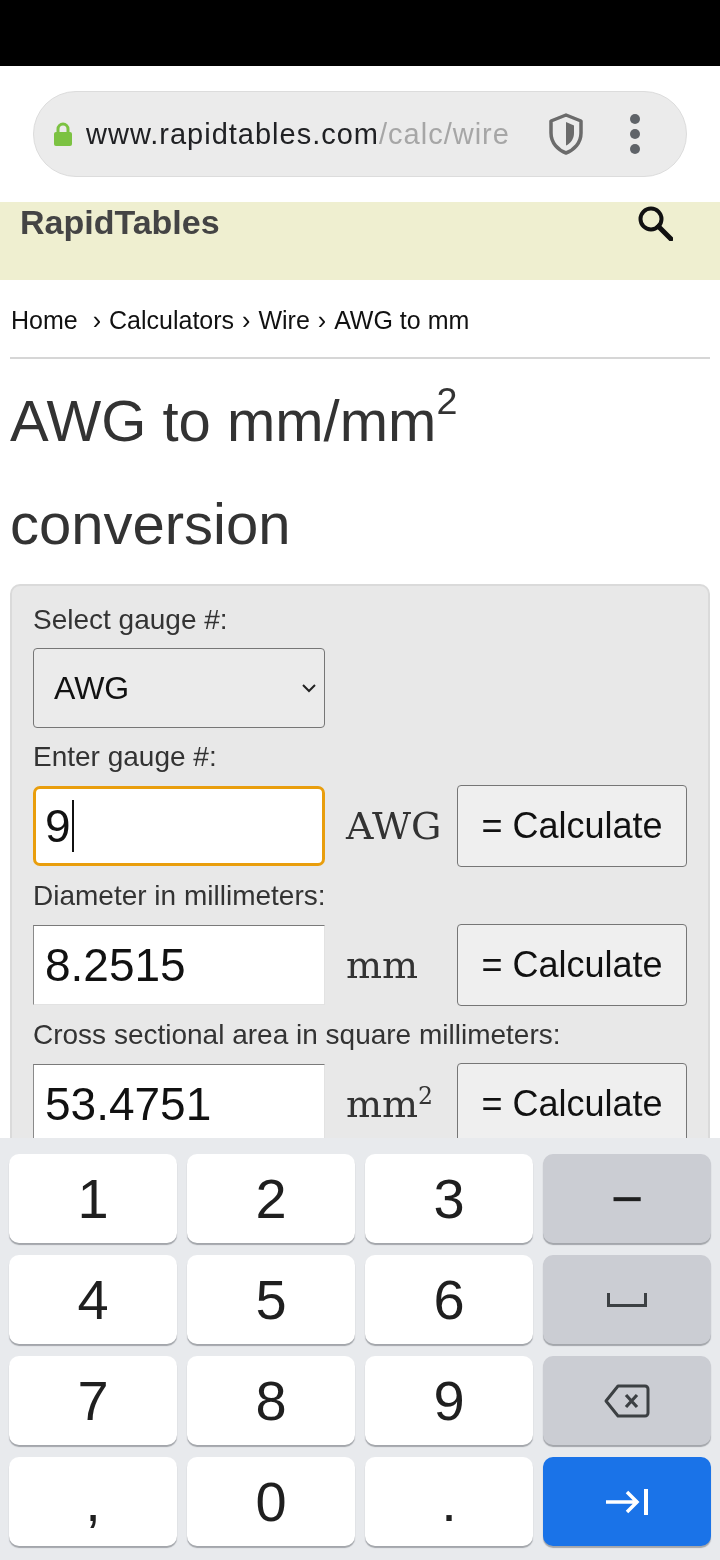  I want to click on lock-icon, so click(63, 134).